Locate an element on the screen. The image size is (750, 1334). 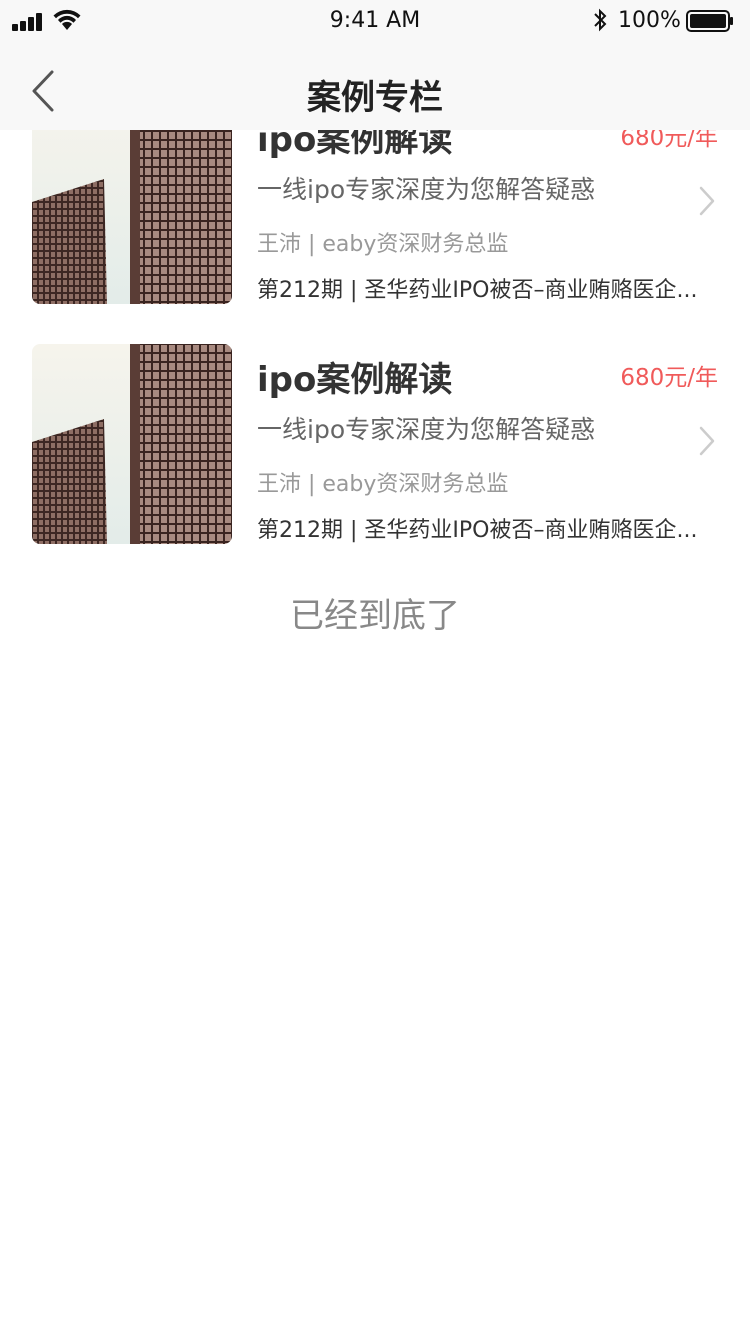
end-of-list-text: 已经到底了 is located at coordinates (375, 616).